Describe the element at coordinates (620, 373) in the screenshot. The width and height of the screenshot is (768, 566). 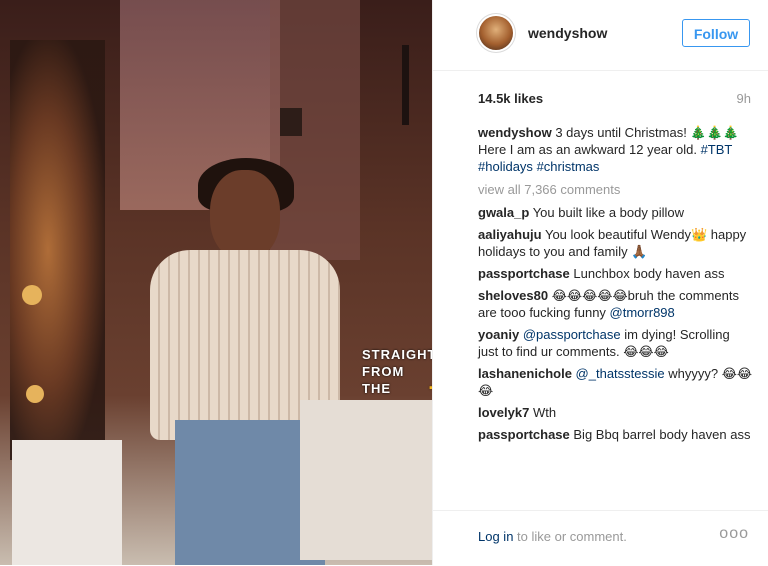
I see `comment-mention: @_thatsstessie` at that location.